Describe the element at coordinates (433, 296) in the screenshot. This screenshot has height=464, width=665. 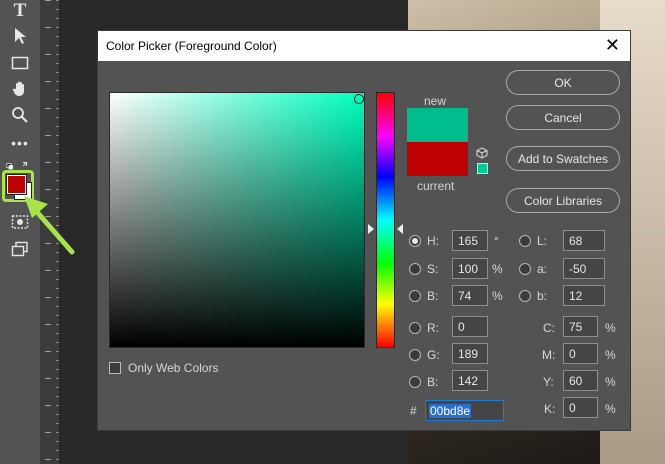
I see `brightness-label: B:` at that location.